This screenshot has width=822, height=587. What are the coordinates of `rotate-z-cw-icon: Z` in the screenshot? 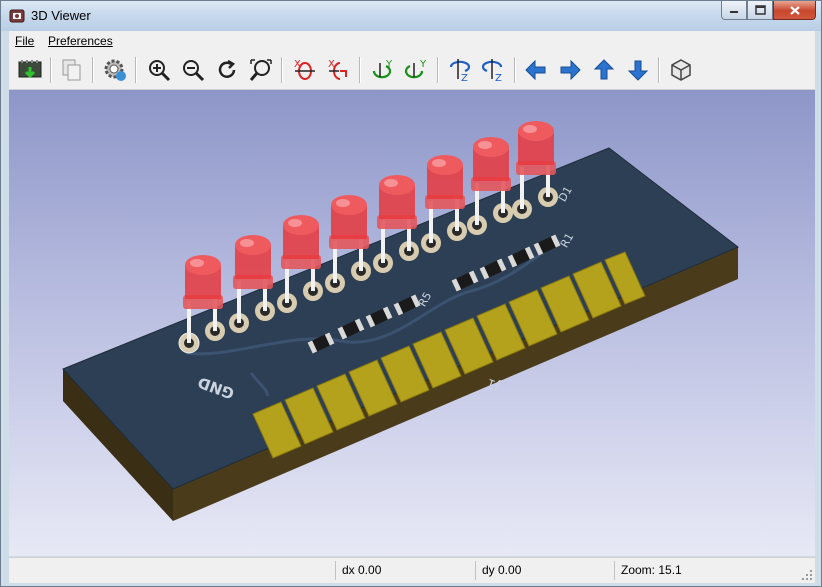 It's located at (460, 71).